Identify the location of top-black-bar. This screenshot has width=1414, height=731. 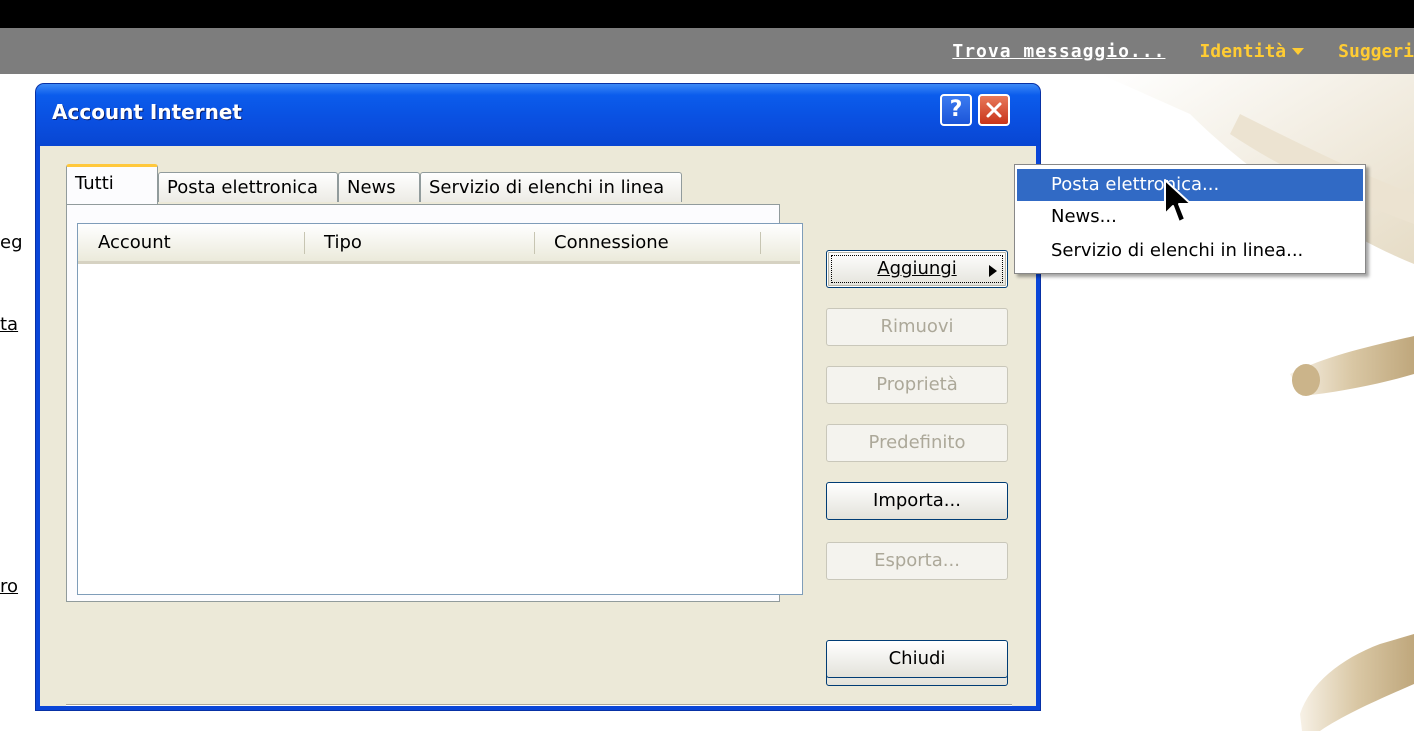
(707, 14).